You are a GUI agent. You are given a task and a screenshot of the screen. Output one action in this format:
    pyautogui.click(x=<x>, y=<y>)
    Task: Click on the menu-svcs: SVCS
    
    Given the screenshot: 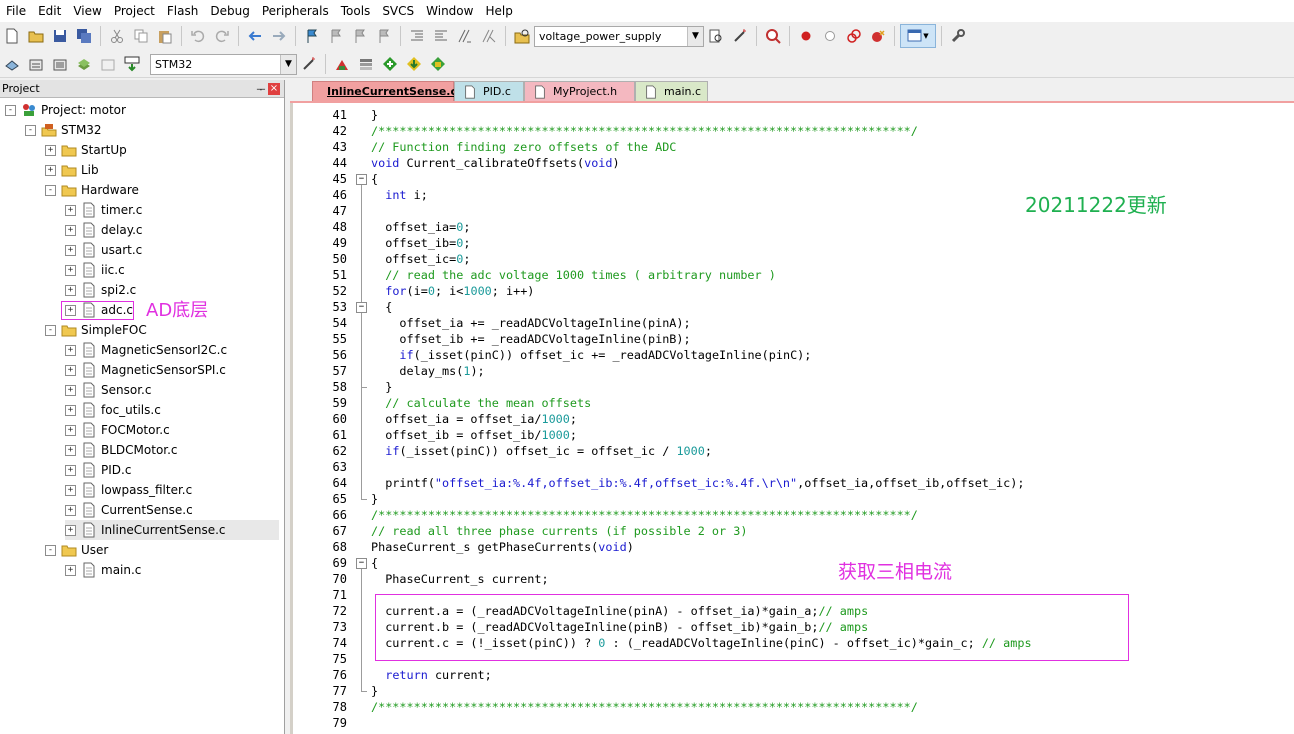 What is the action you would take?
    pyautogui.click(x=398, y=11)
    